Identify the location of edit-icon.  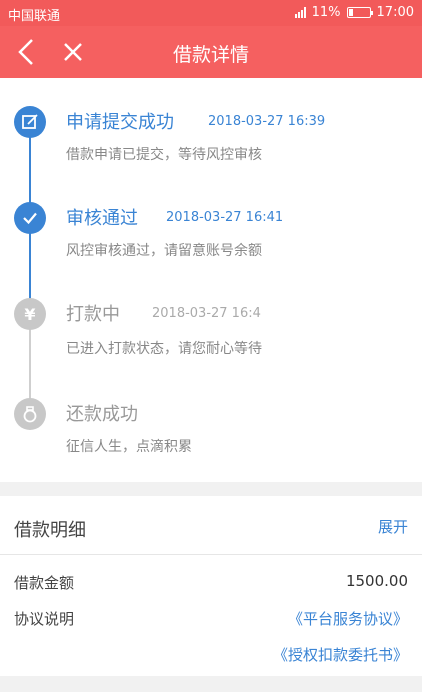
(30, 122).